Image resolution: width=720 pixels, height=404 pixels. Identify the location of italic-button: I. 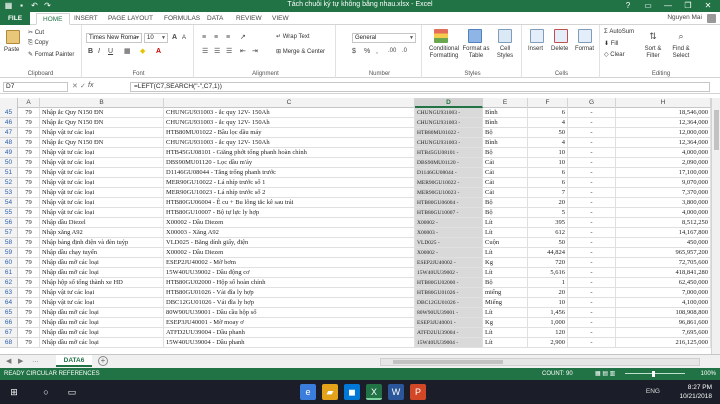
(99, 51).